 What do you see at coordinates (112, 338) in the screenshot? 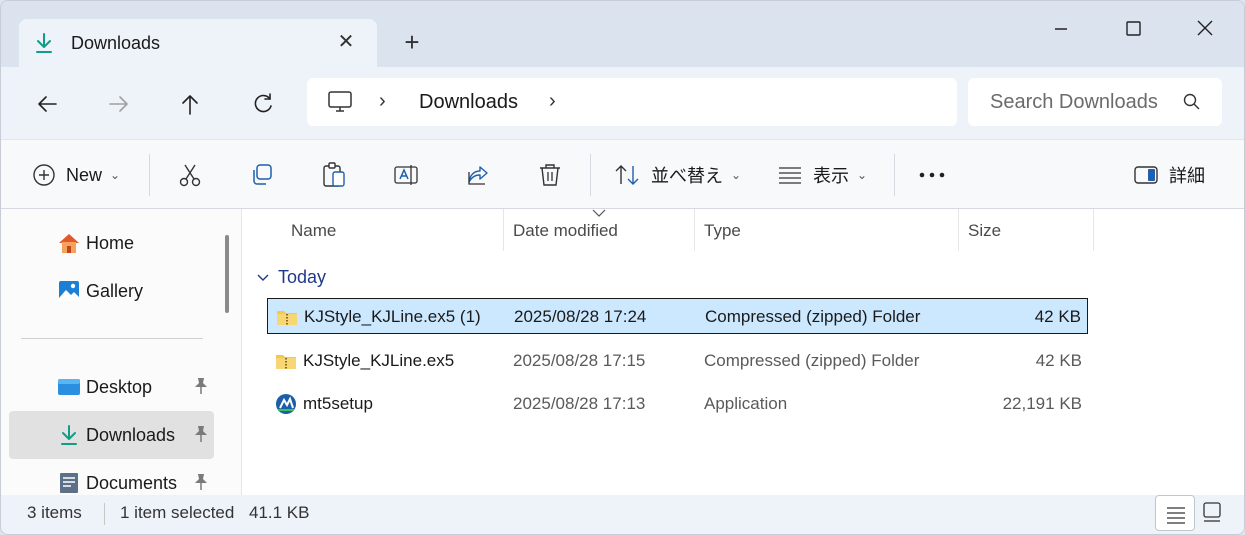
I see `sidebar-divider` at bounding box center [112, 338].